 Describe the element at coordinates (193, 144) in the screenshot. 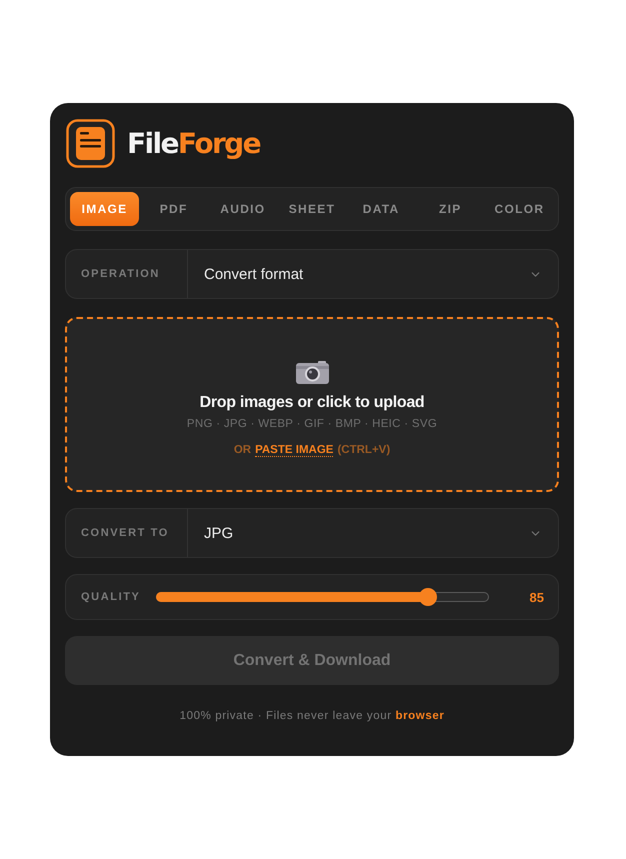

I see `app-name: FileForge` at that location.